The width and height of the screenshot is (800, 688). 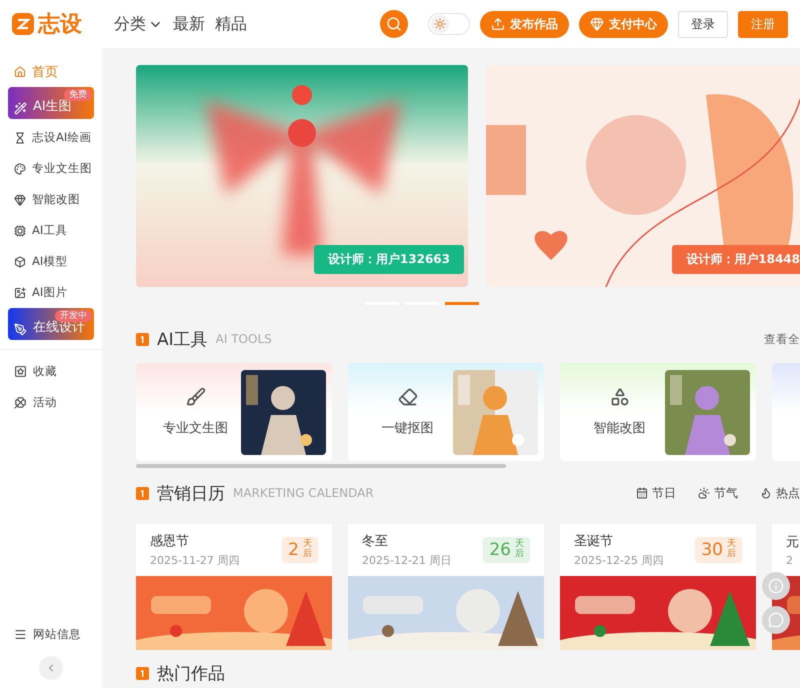 I want to click on nav-link: 分类, so click(x=138, y=24).